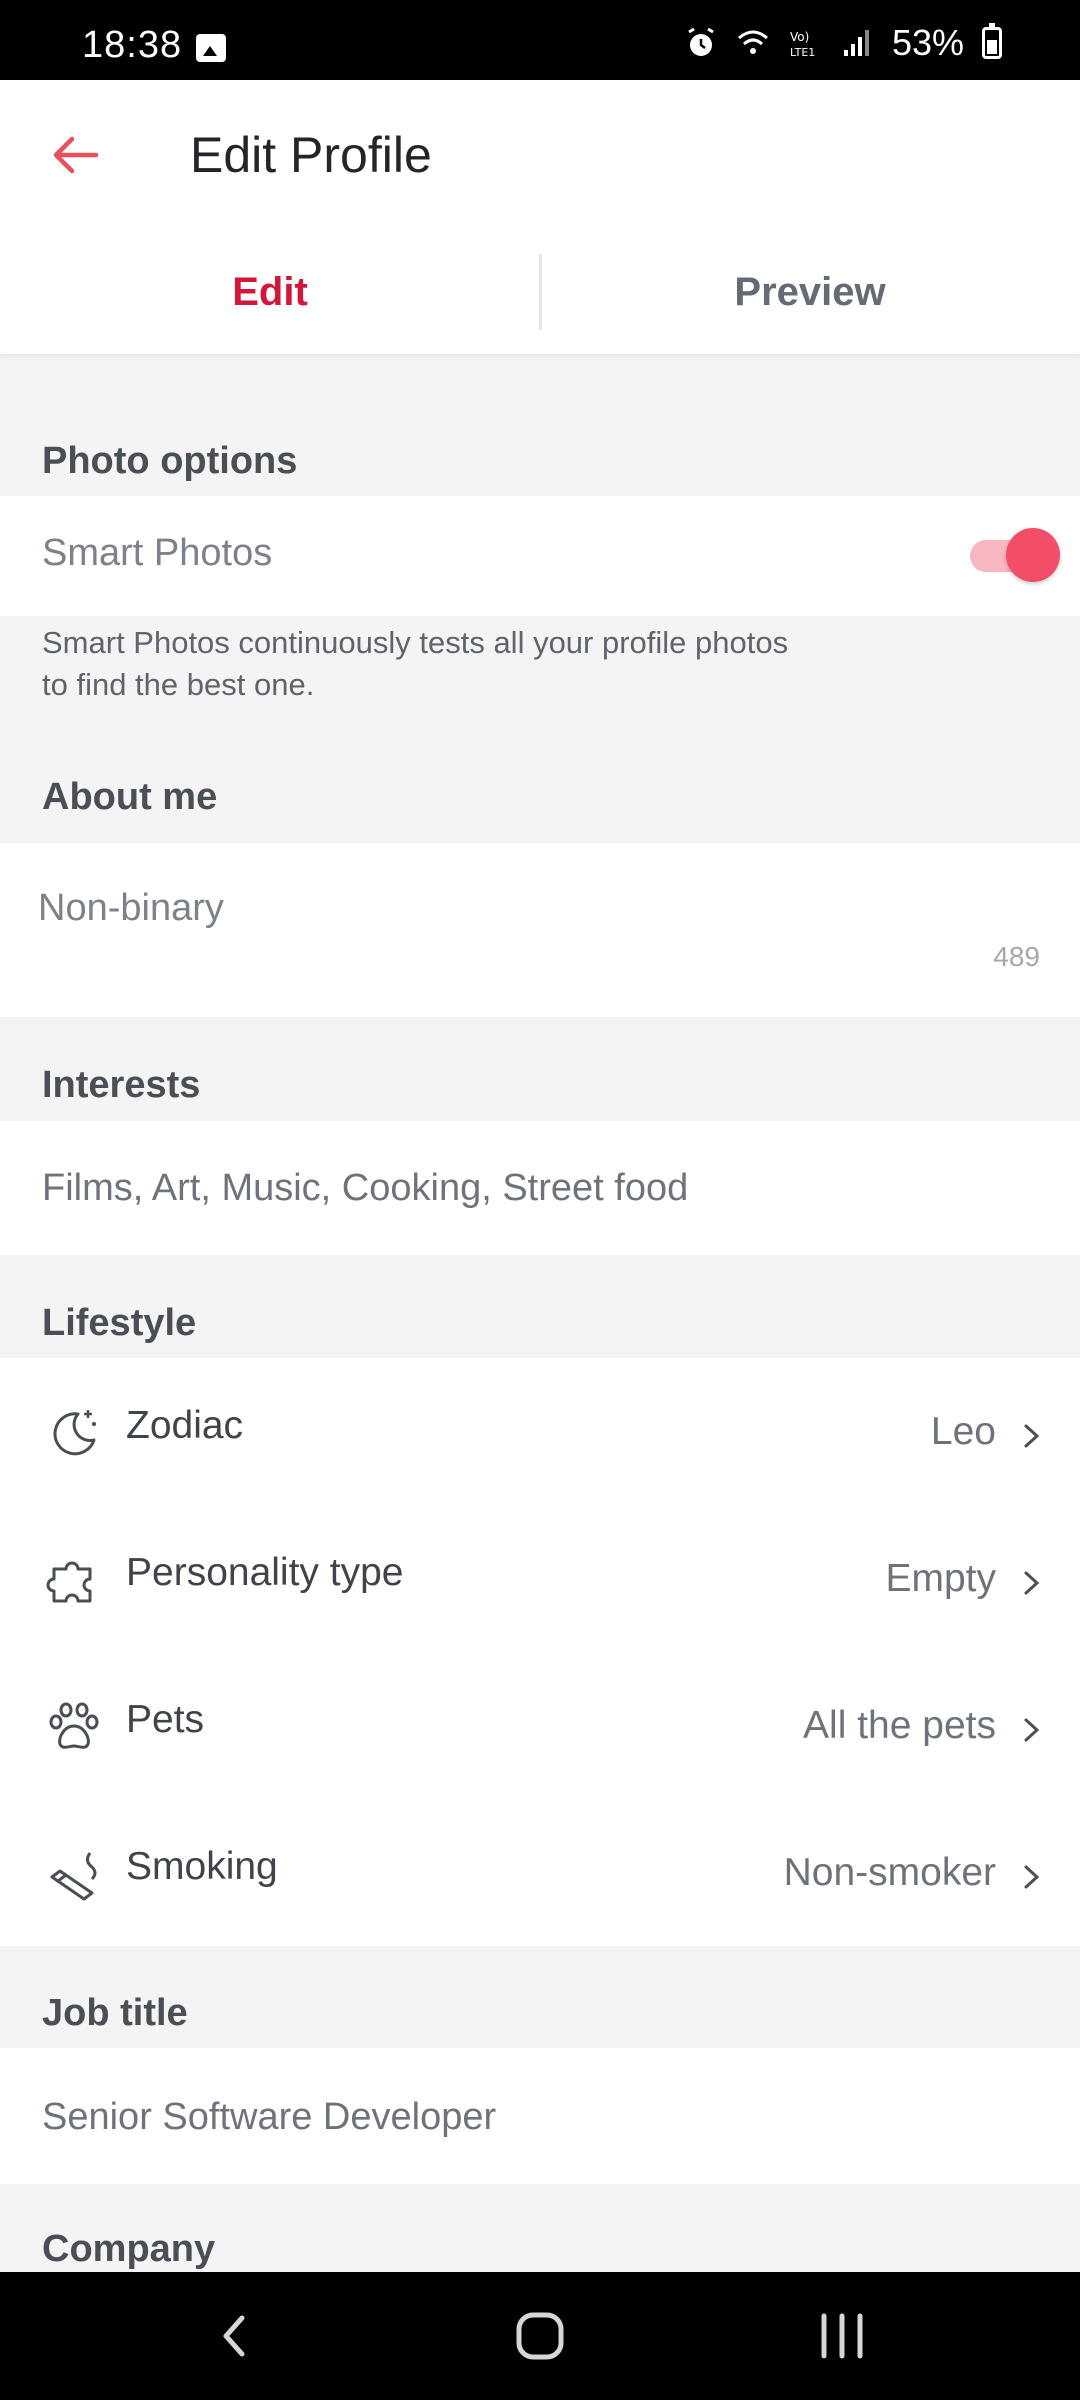 The image size is (1080, 2400). What do you see at coordinates (211, 48) in the screenshot?
I see `gallery-notification-icon` at bounding box center [211, 48].